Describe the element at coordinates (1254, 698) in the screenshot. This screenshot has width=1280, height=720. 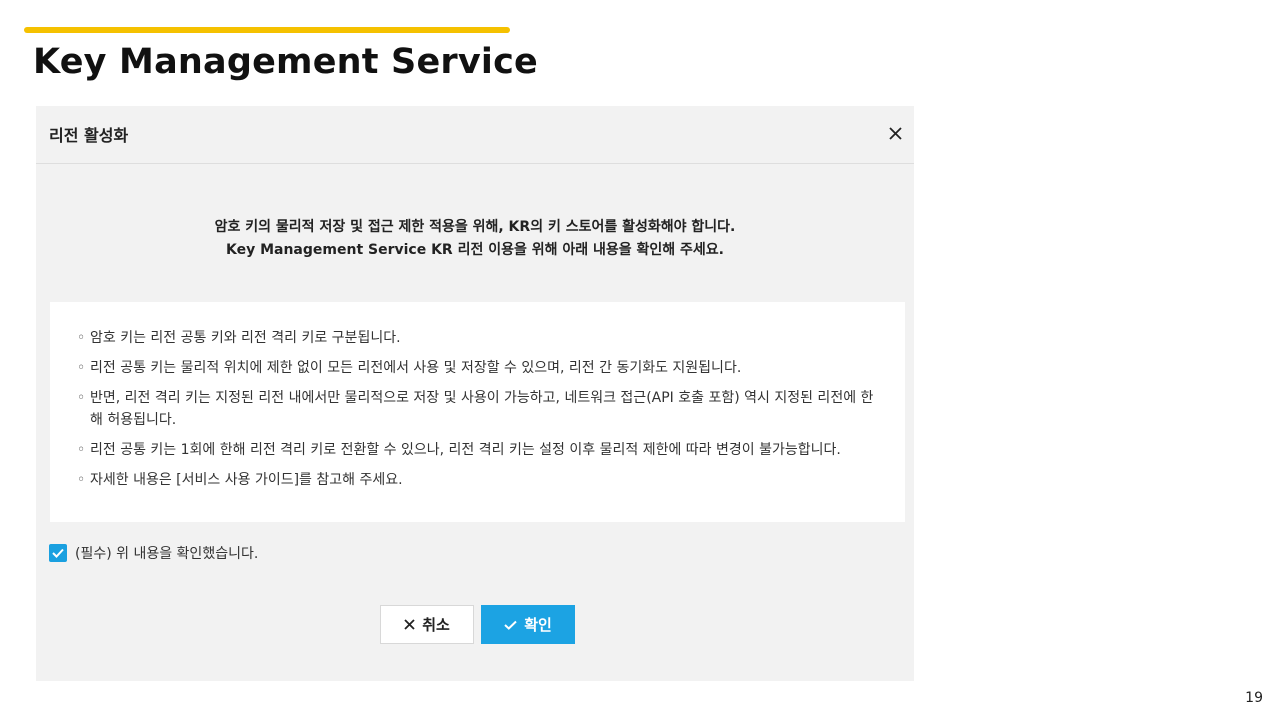
I see `page-number: 19` at that location.